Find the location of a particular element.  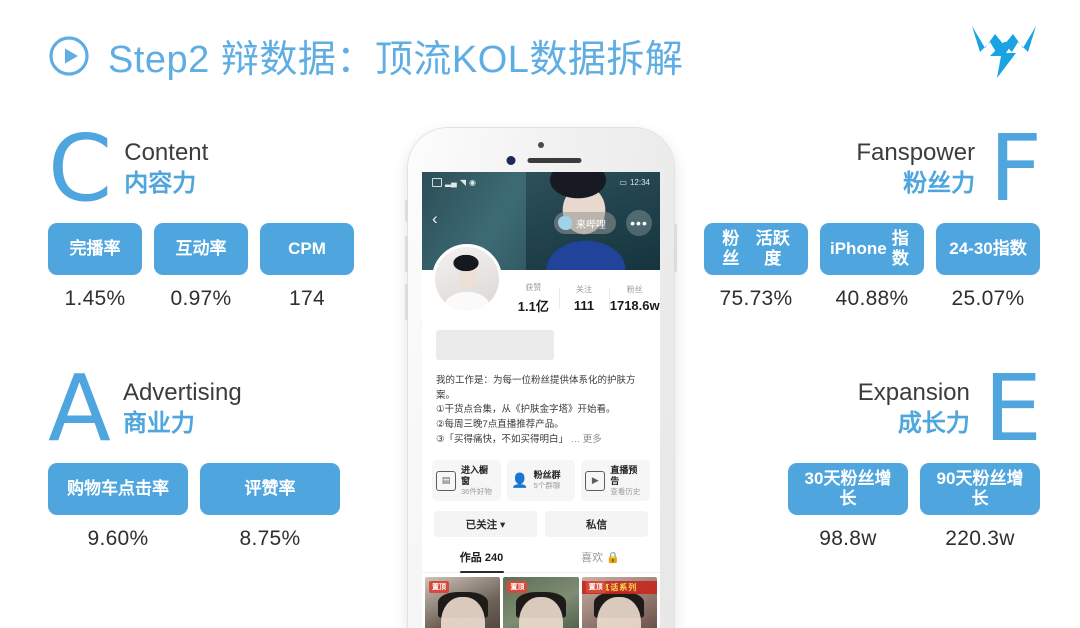

action-live-preview: ▶ 直播预告 查看历史 is located at coordinates (616, 480).